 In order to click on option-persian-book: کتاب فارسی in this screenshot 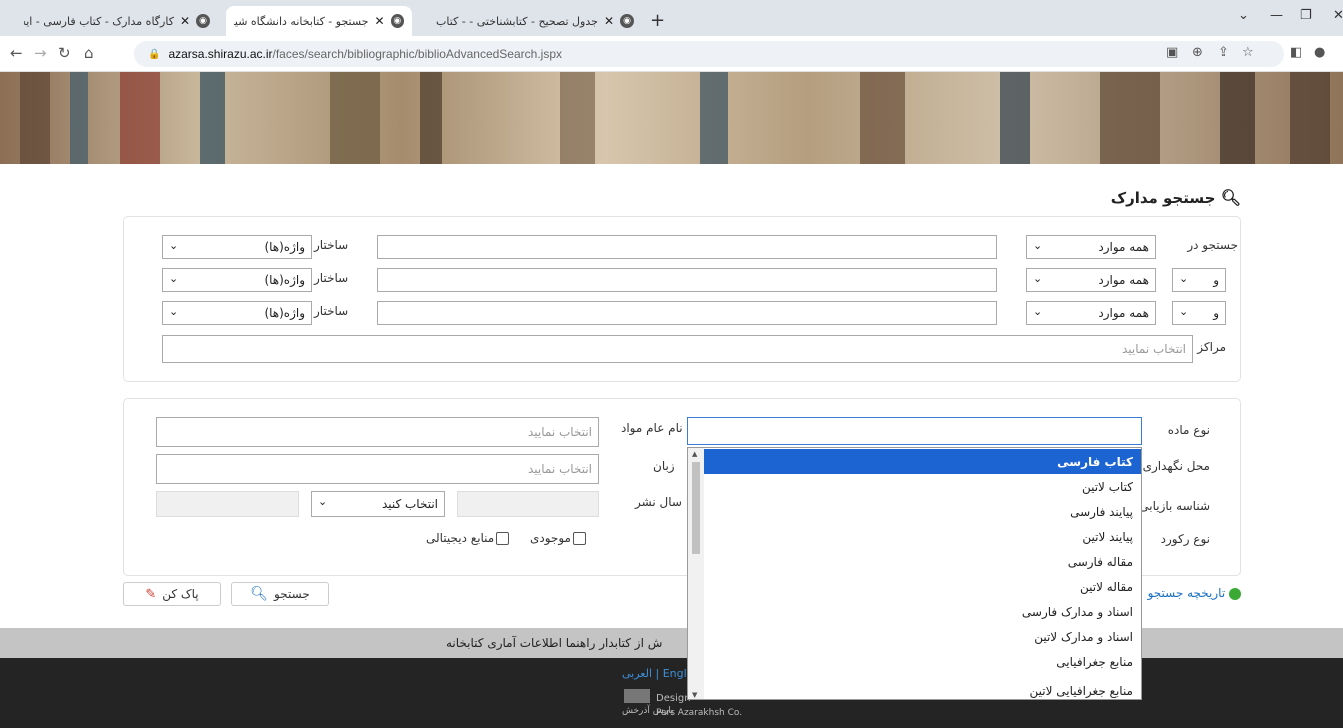, I will do `click(922, 461)`.